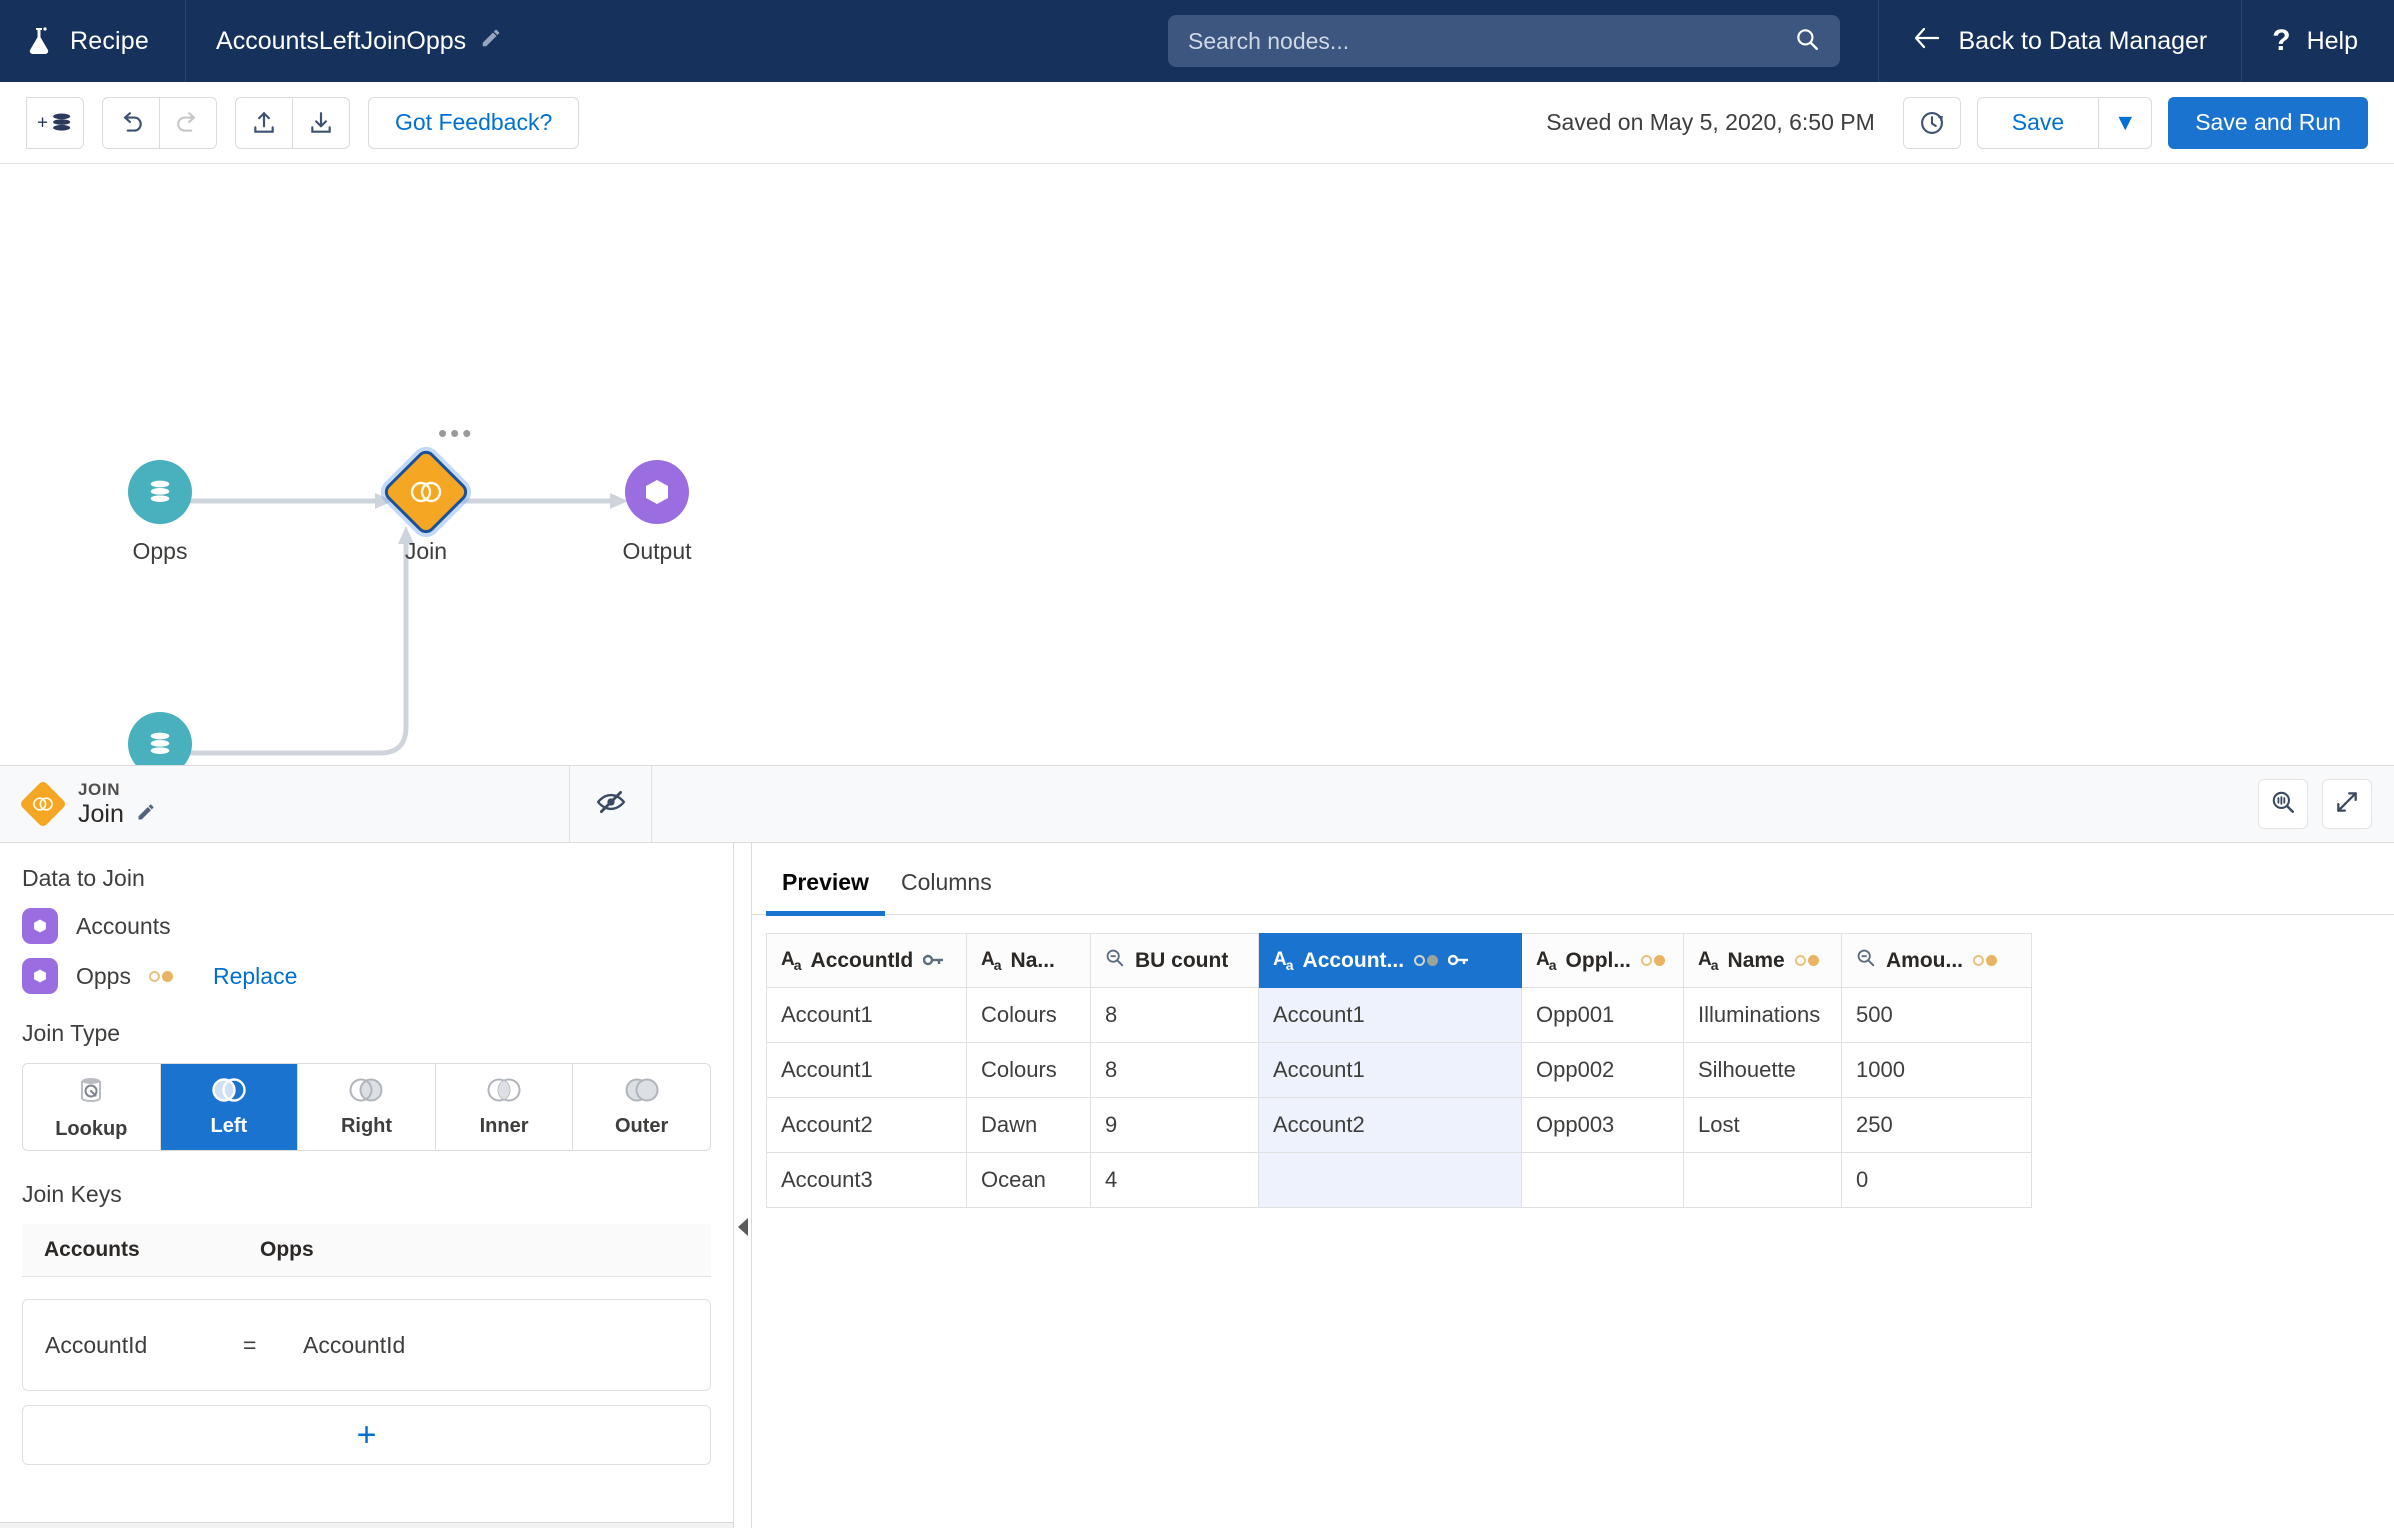  Describe the element at coordinates (354, 1345) in the screenshot. I see `join-key-right-field: AccountId` at that location.